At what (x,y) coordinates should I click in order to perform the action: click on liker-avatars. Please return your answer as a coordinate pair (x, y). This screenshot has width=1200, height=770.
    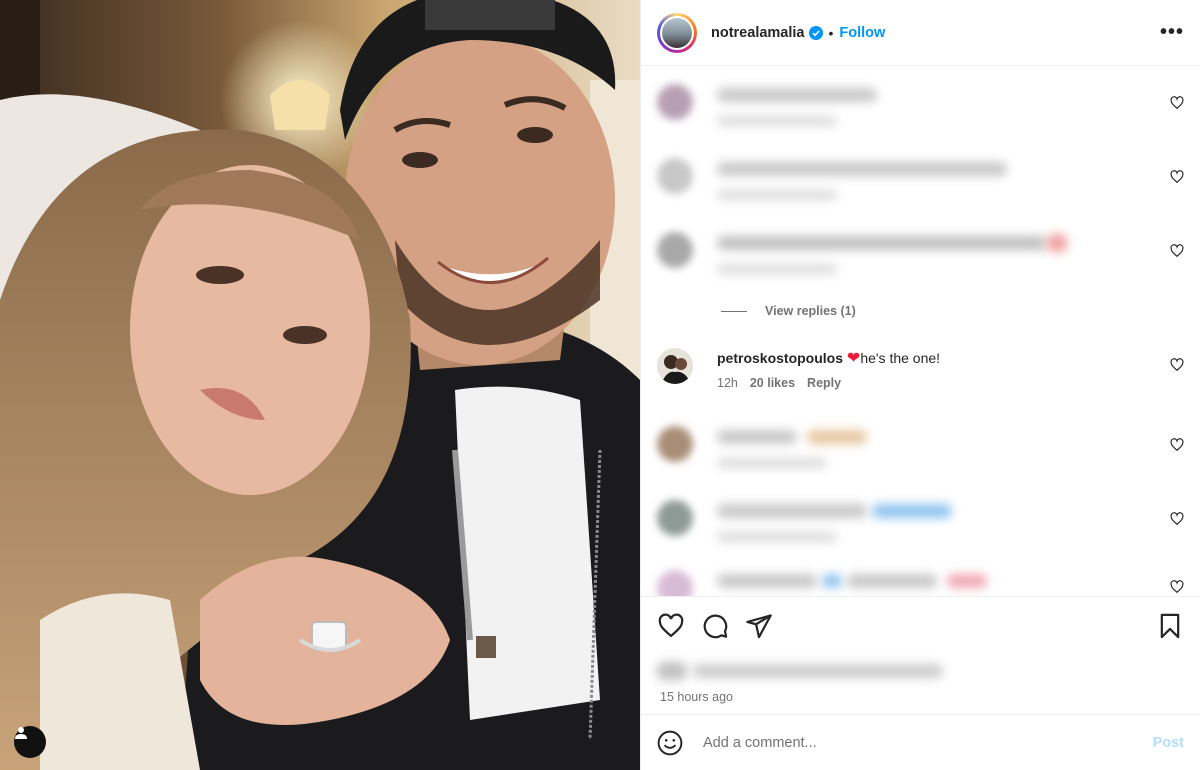
    Looking at the image, I should click on (672, 671).